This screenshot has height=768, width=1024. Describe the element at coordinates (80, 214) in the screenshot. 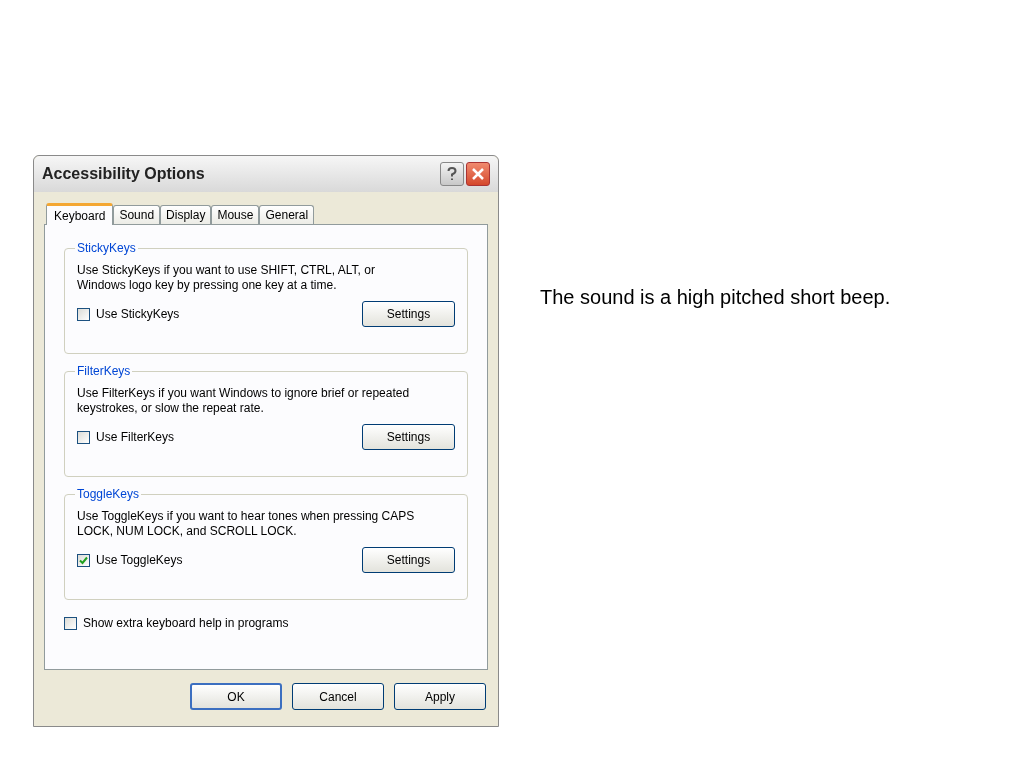

I see `tab: Keyboard` at that location.